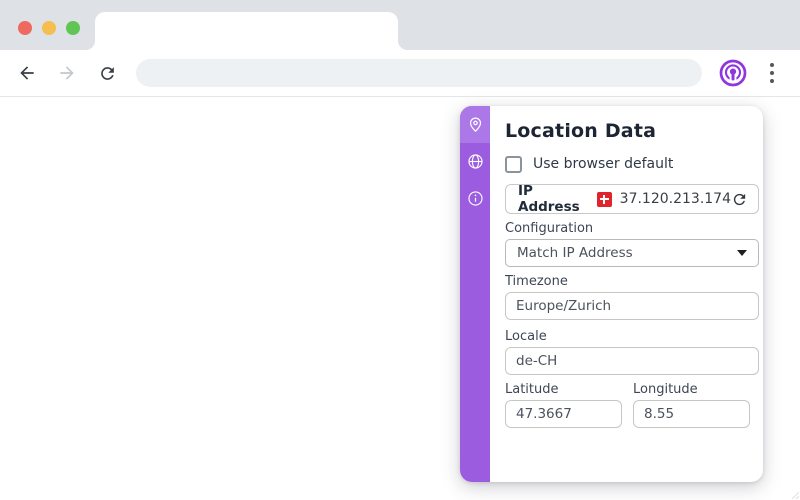 This screenshot has width=800, height=500. I want to click on latitude-input, so click(563, 414).